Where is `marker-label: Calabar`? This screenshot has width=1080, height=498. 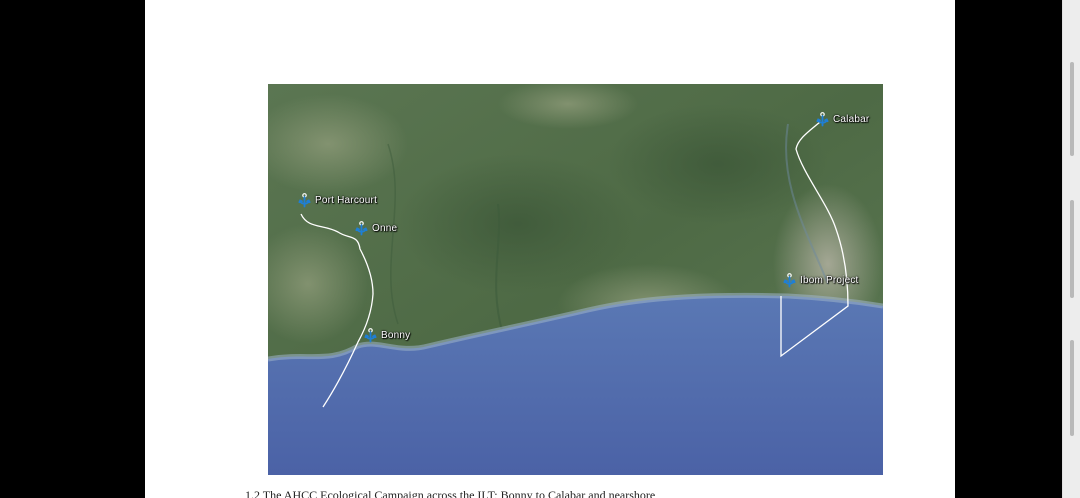
marker-label: Calabar is located at coordinates (851, 119).